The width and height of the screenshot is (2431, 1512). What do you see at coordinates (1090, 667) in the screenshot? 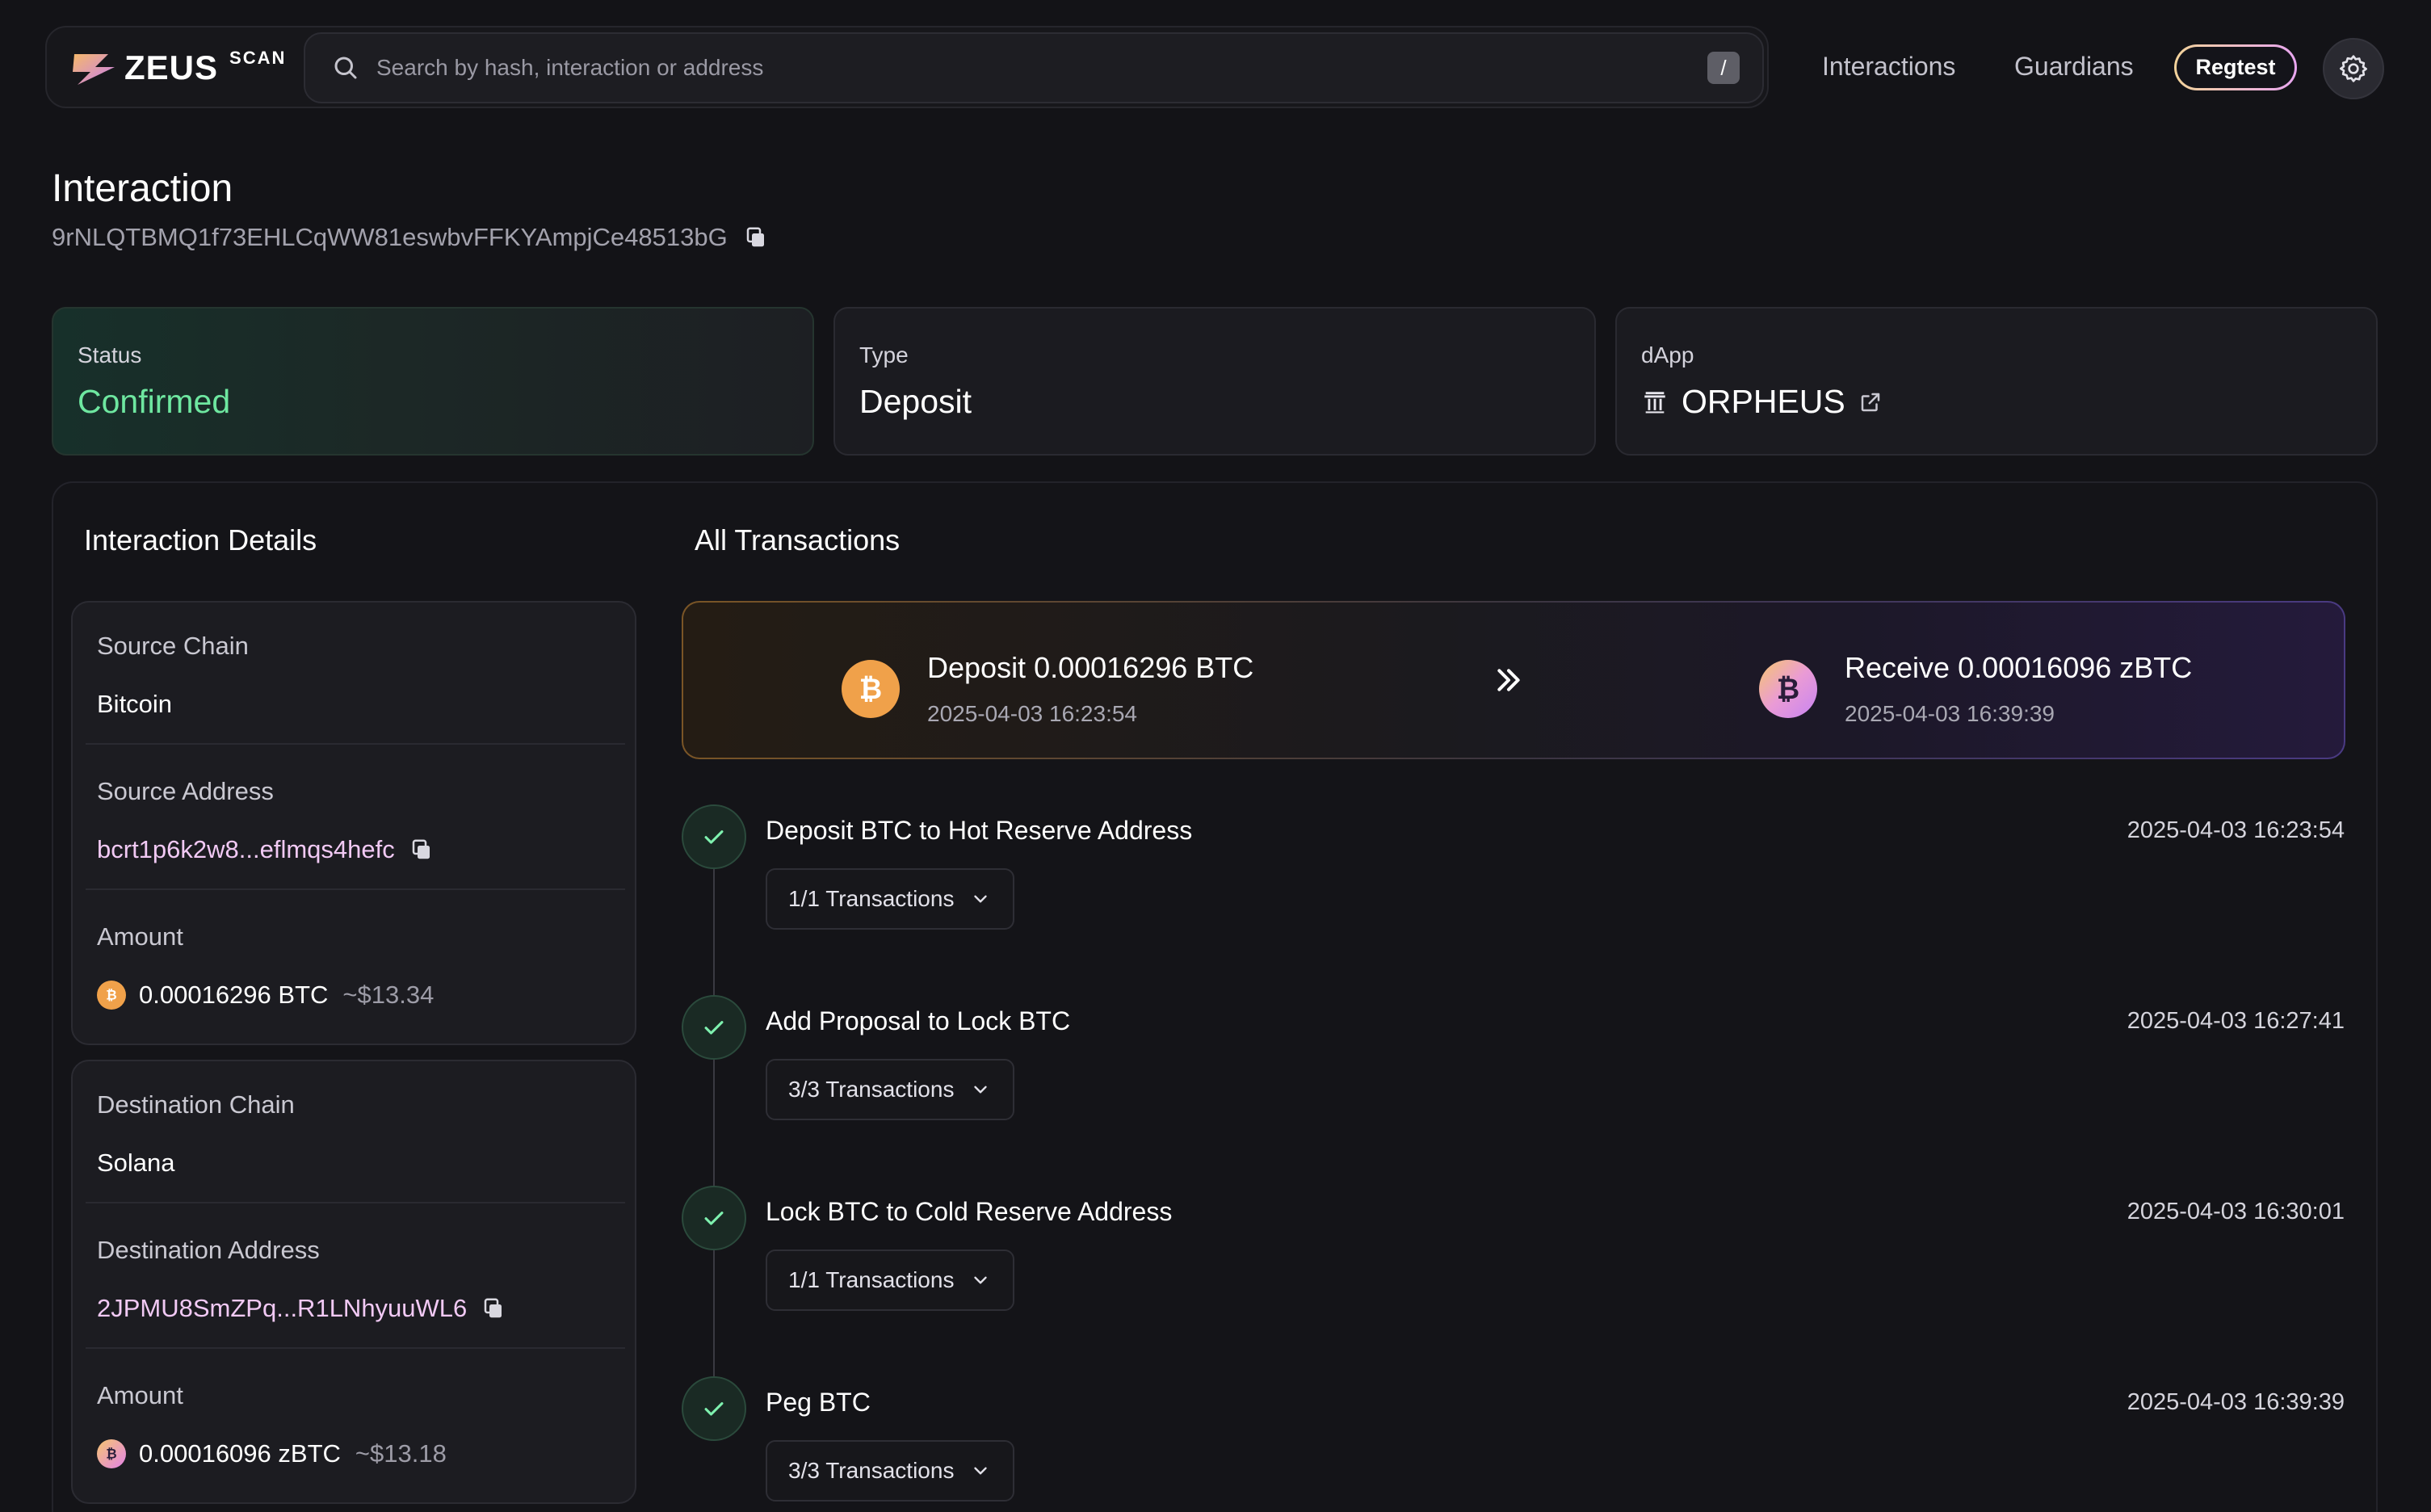
I see `deposit-summary-title: Deposit 0.00016296 BTC` at bounding box center [1090, 667].